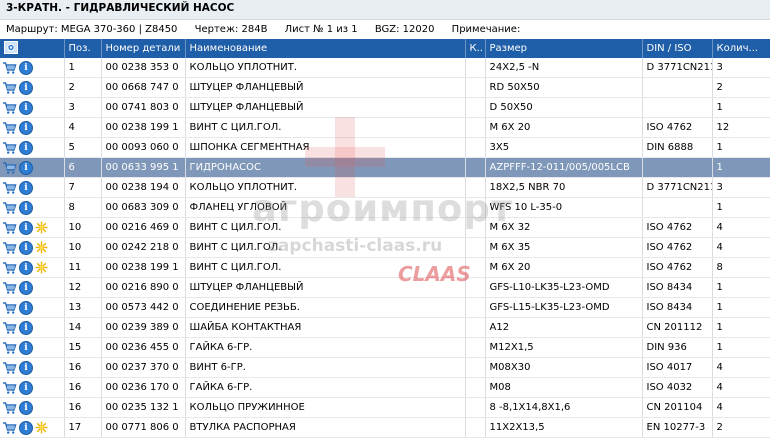 The width and height of the screenshot is (770, 442). What do you see at coordinates (83, 87) in the screenshot?
I see `cell-pos: 2` at bounding box center [83, 87].